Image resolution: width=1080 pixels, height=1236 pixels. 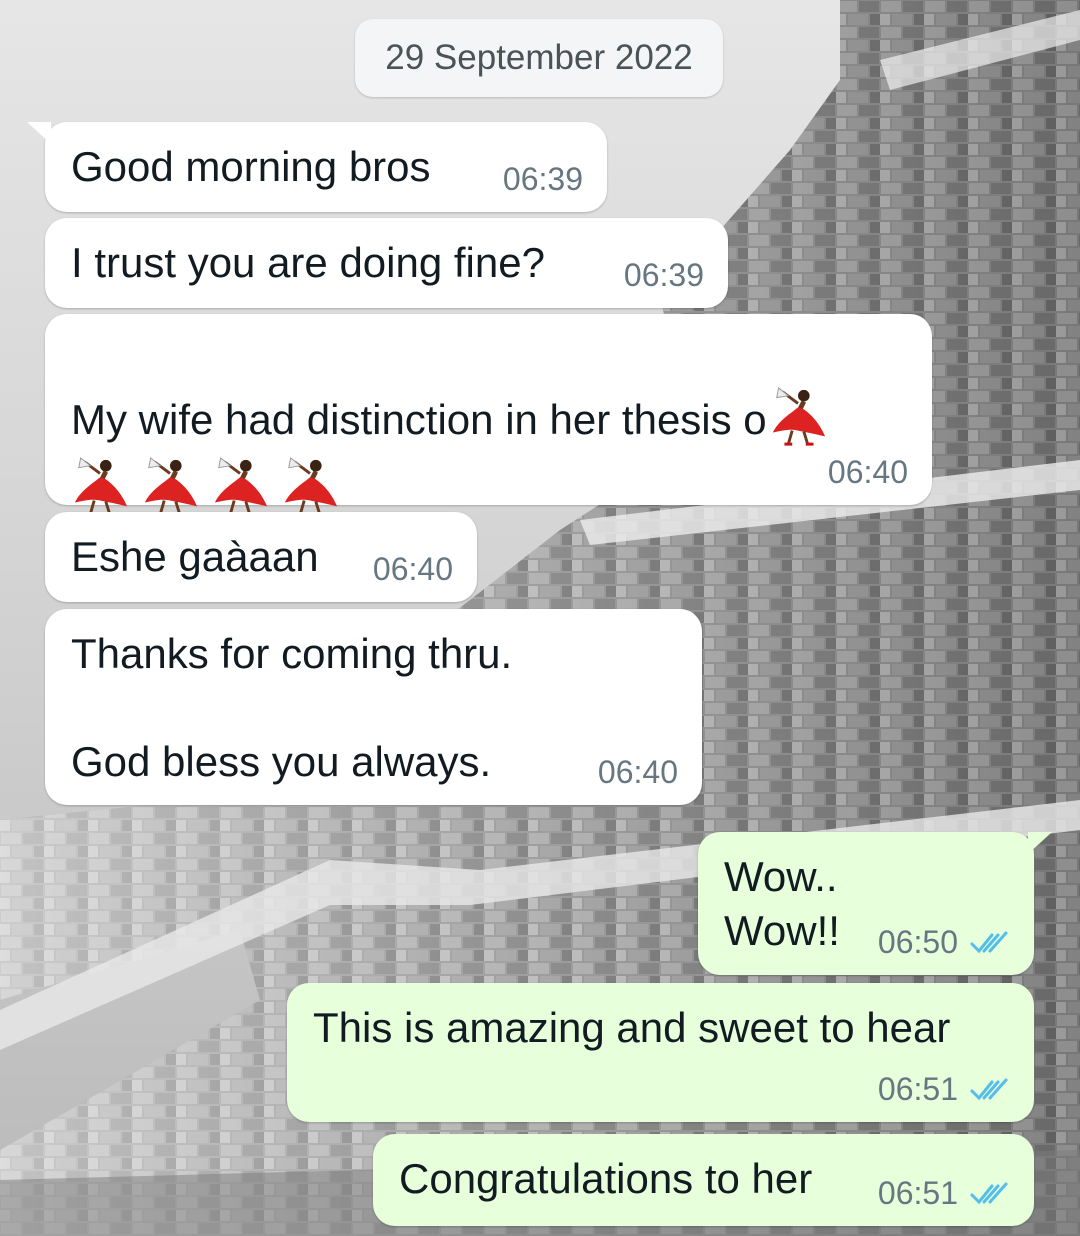 I want to click on message-meta: 06:50, so click(x=944, y=942).